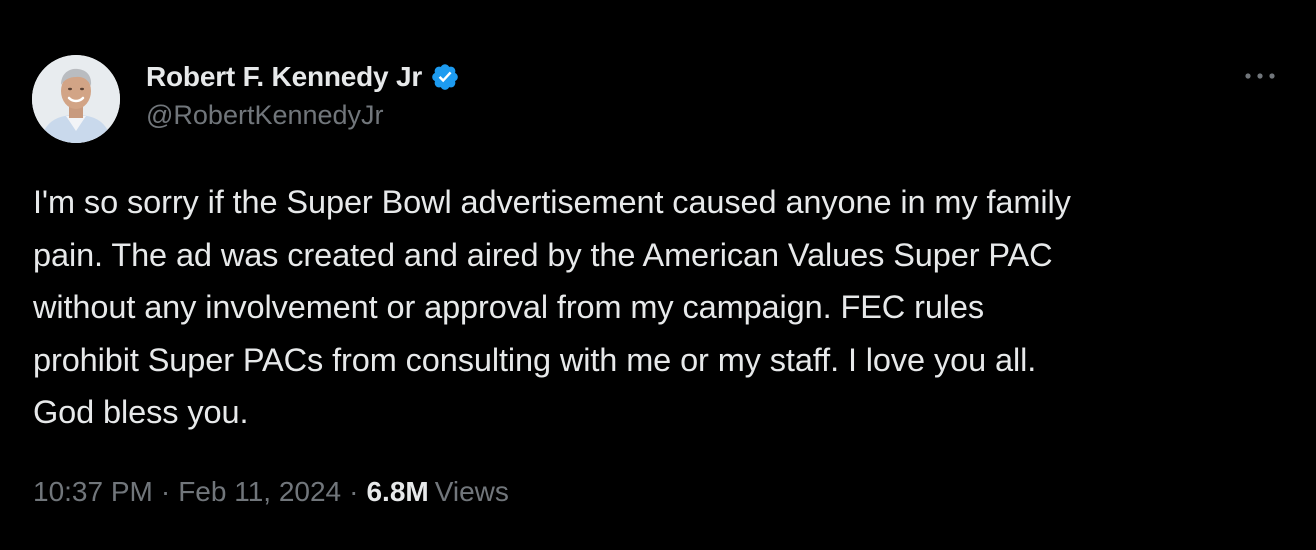  Describe the element at coordinates (259, 492) in the screenshot. I see `tweet-date: Feb 11, 2024` at that location.